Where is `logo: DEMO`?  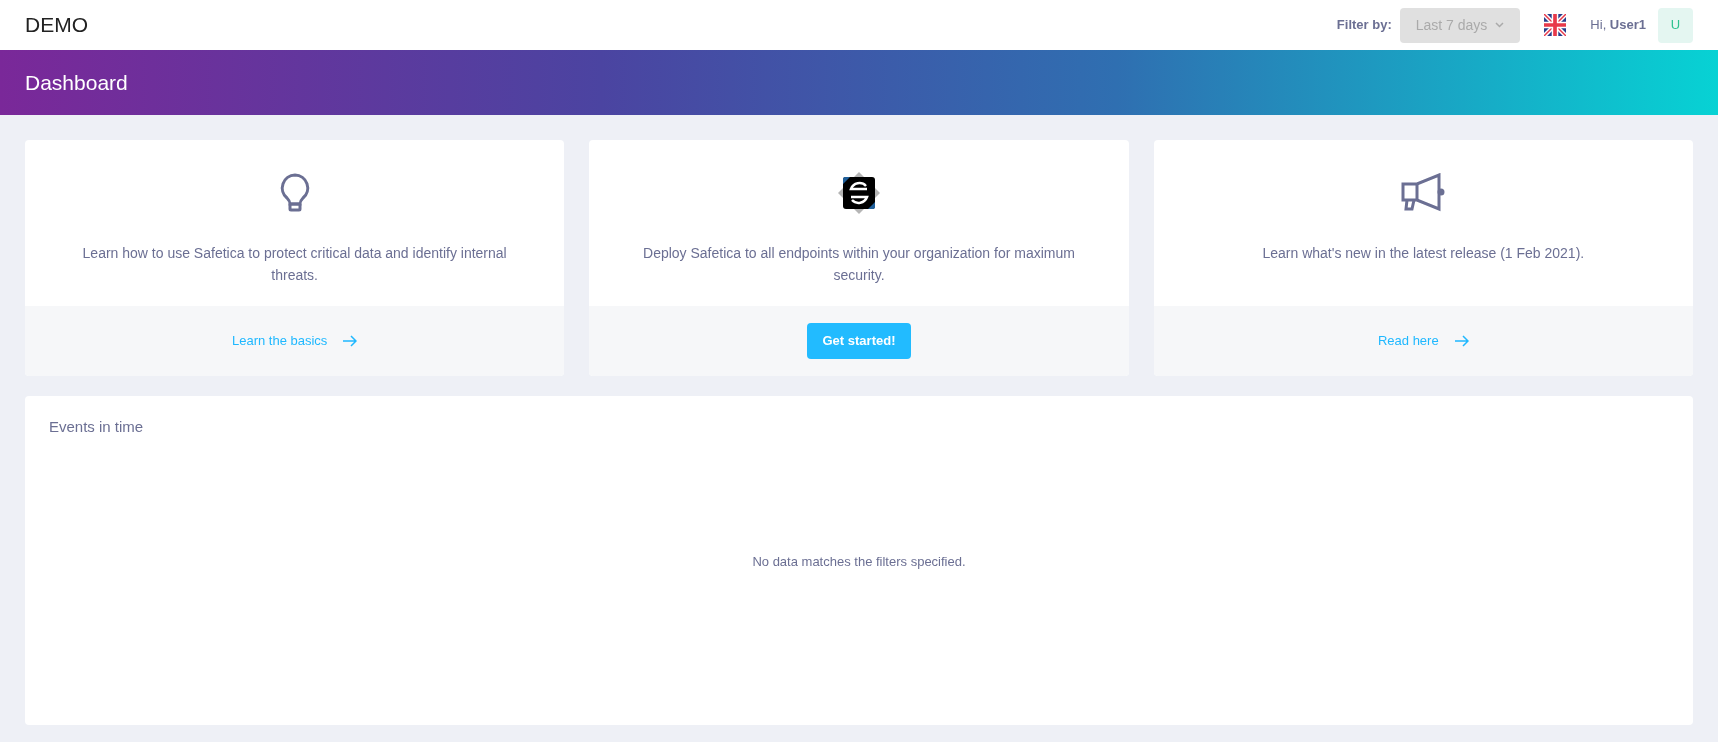
logo: DEMO is located at coordinates (56, 25).